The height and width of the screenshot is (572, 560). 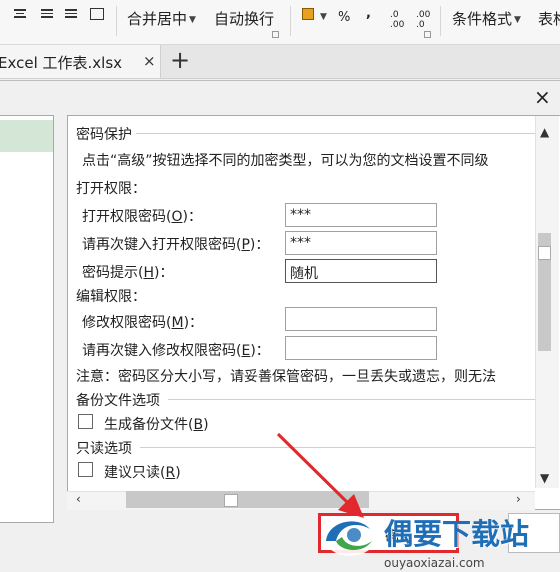 What do you see at coordinates (198, 425) in the screenshot?
I see `backup-access-key: B` at bounding box center [198, 425].